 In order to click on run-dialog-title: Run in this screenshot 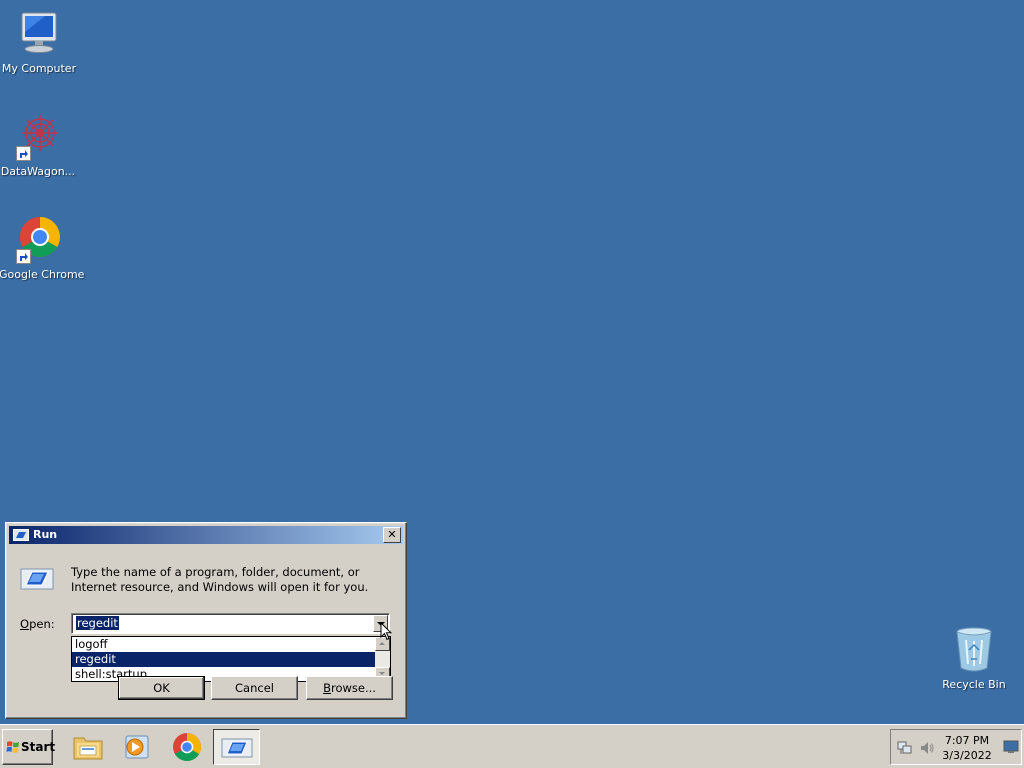, I will do `click(45, 534)`.